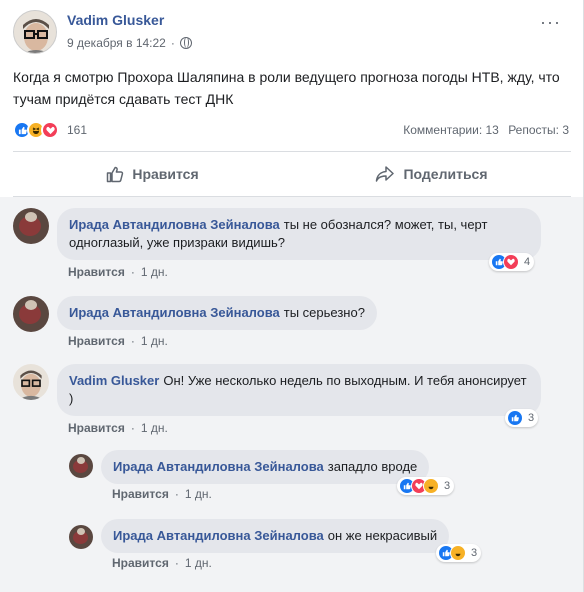  I want to click on reactions-summary: 161, so click(50, 130).